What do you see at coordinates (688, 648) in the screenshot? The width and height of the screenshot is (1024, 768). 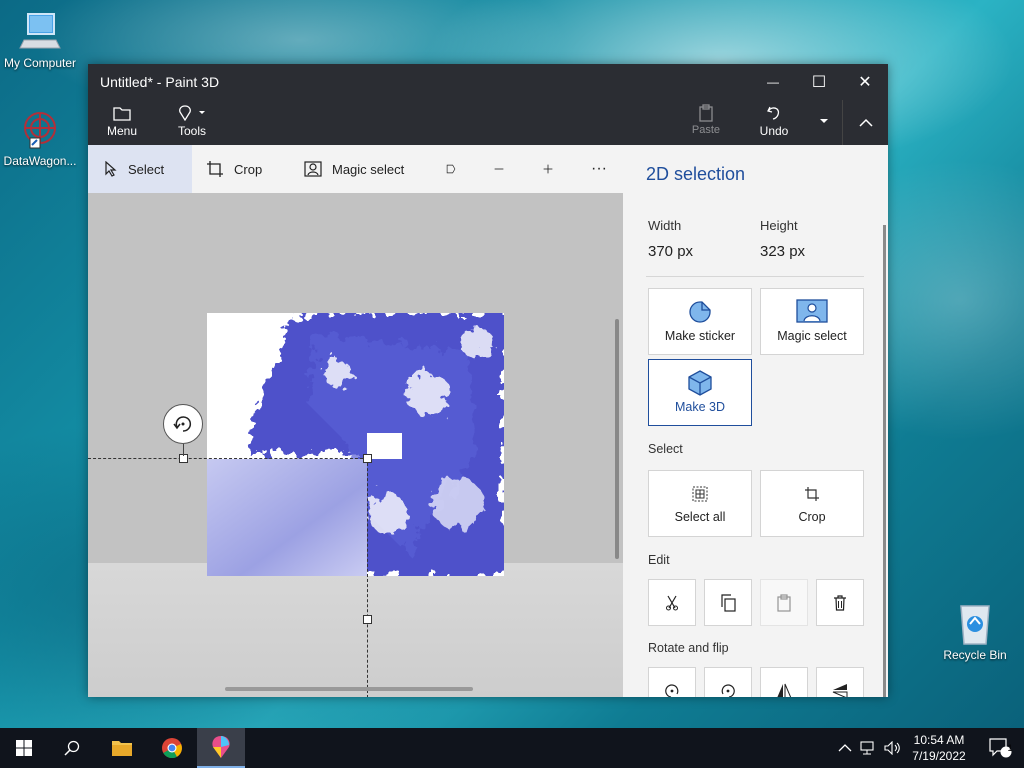 I see `rotate-flip-section-label: Rotate and flip` at bounding box center [688, 648].